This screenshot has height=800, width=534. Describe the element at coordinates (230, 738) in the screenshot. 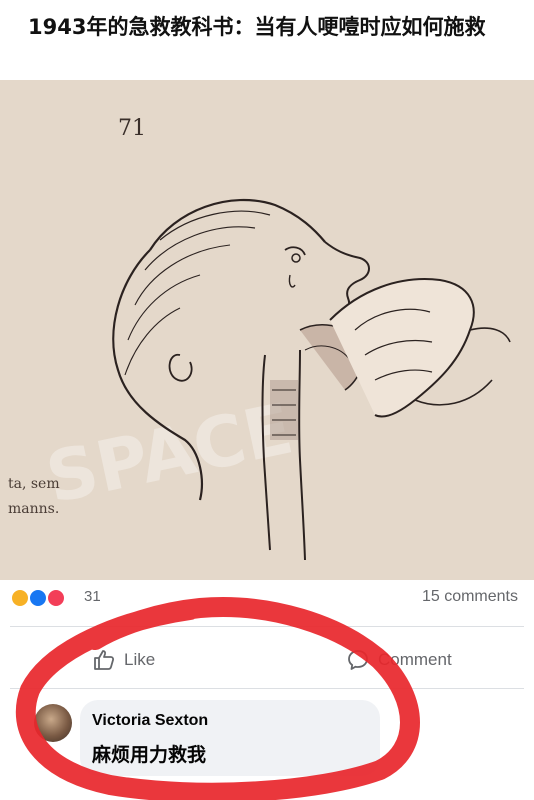

I see `comment-bubble: Victoria Sexton 麻烦用力救我` at that location.